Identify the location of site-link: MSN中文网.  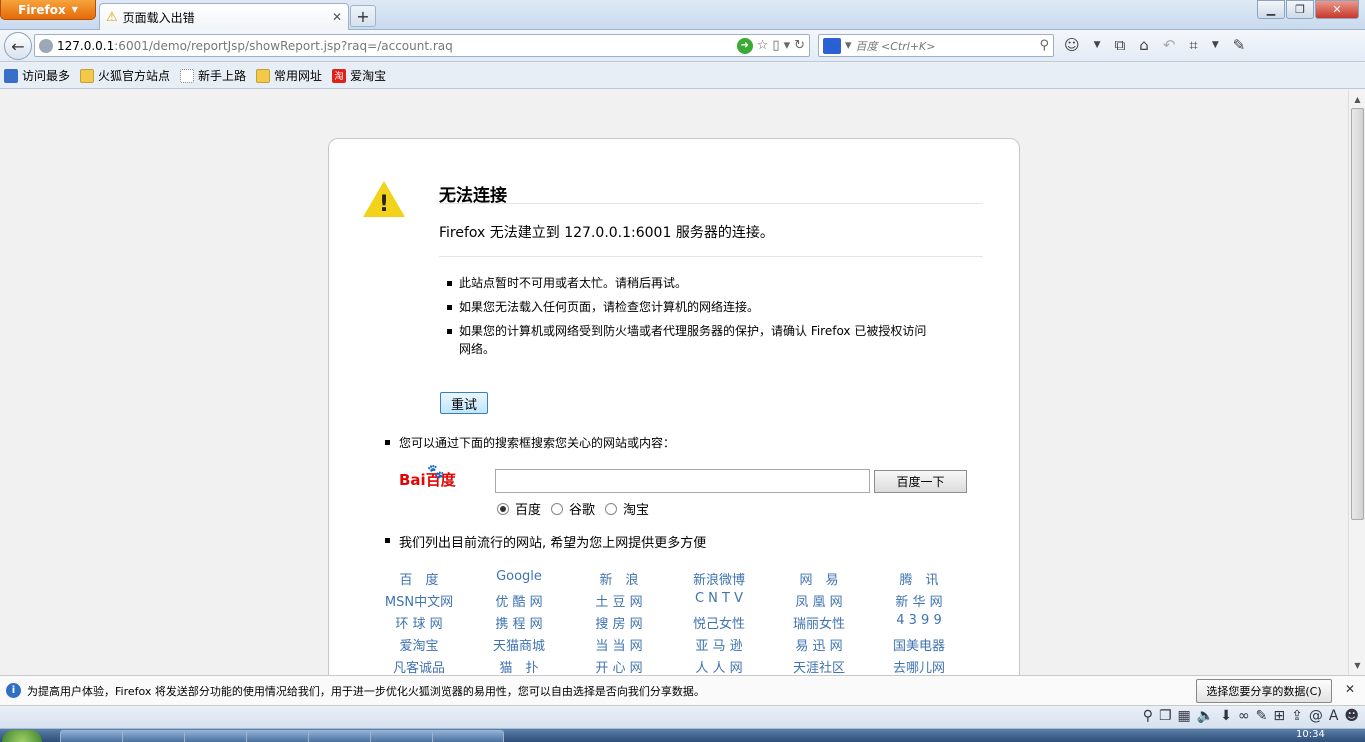
(419, 600).